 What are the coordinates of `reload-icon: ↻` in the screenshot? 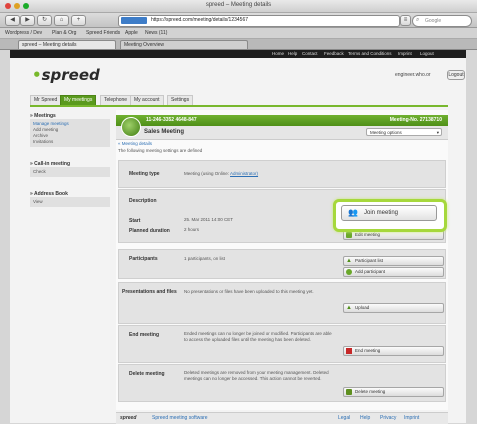 It's located at (44, 20).